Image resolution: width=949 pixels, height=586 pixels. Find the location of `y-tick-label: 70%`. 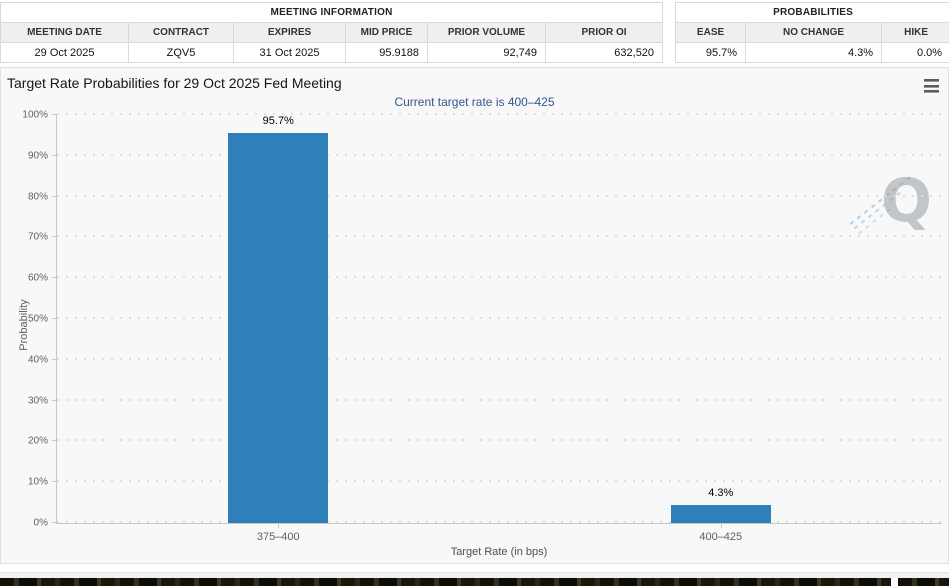

y-tick-label: 70% is located at coordinates (37, 237).